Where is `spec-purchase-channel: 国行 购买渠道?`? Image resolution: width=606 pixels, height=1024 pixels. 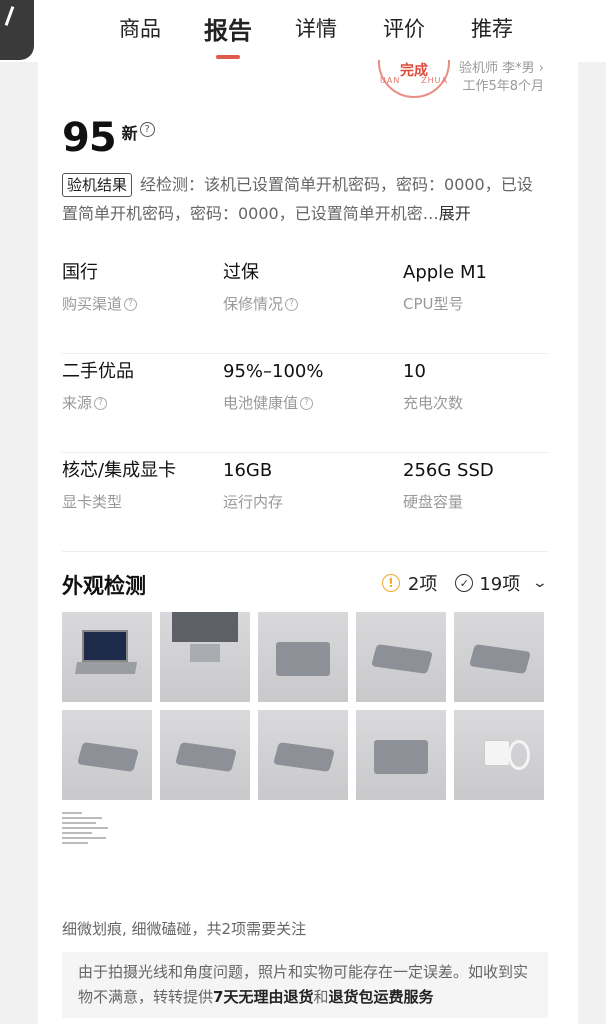
spec-purchase-channel: 国行 购买渠道? is located at coordinates (142, 306).